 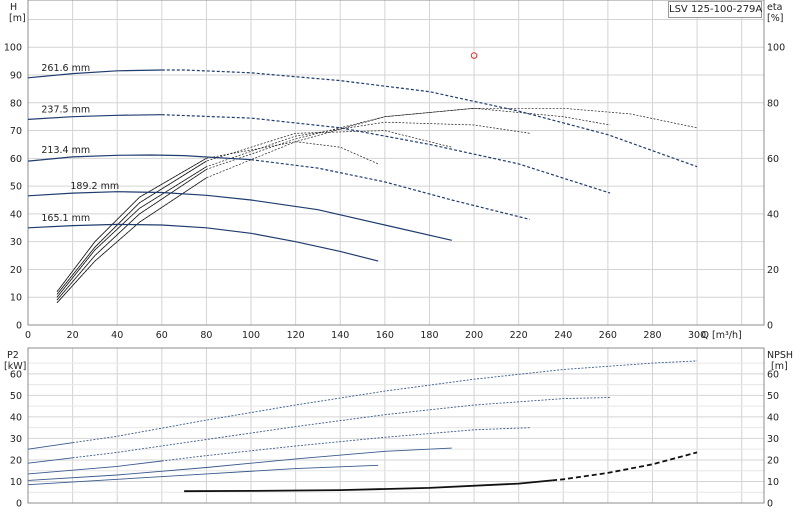 I want to click on top-y2tick-label-1: 20, so click(x=773, y=270).